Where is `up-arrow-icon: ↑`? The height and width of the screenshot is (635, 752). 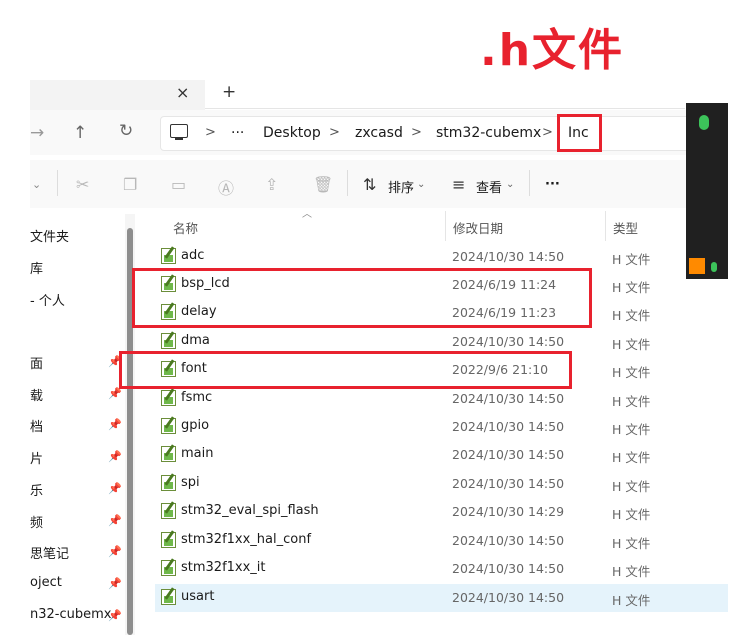 up-arrow-icon: ↑ is located at coordinates (80, 133).